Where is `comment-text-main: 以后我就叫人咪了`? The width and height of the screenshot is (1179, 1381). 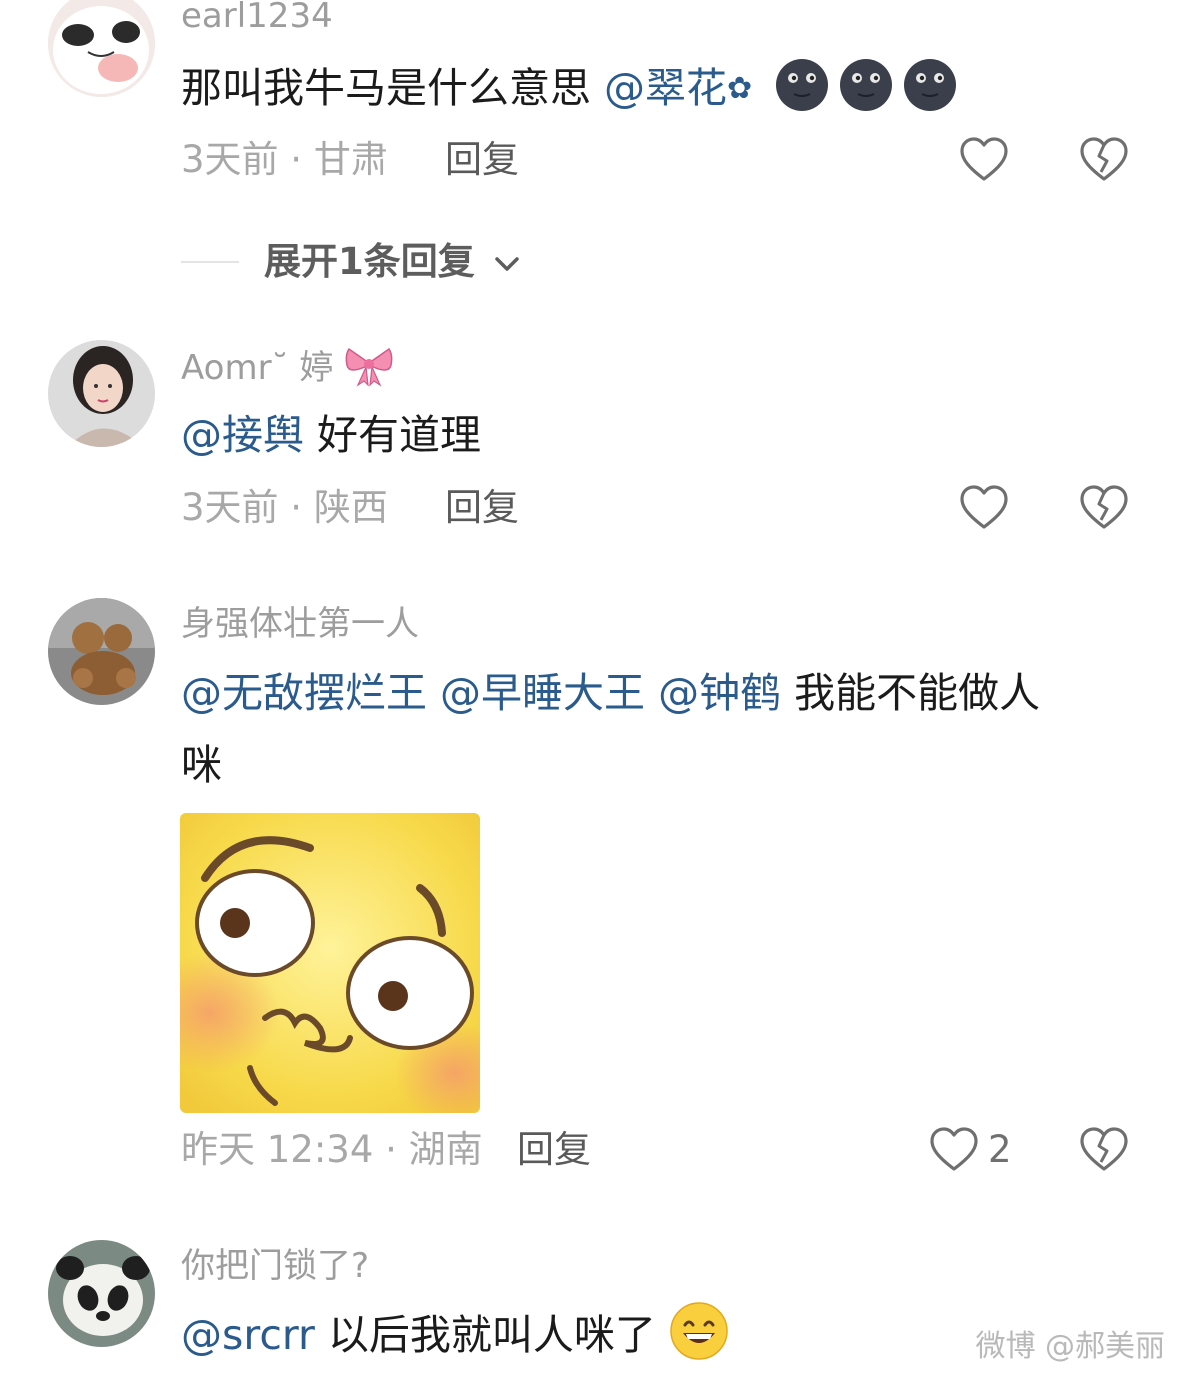 comment-text-main: 以后我就叫人咪了 is located at coordinates (491, 1335).